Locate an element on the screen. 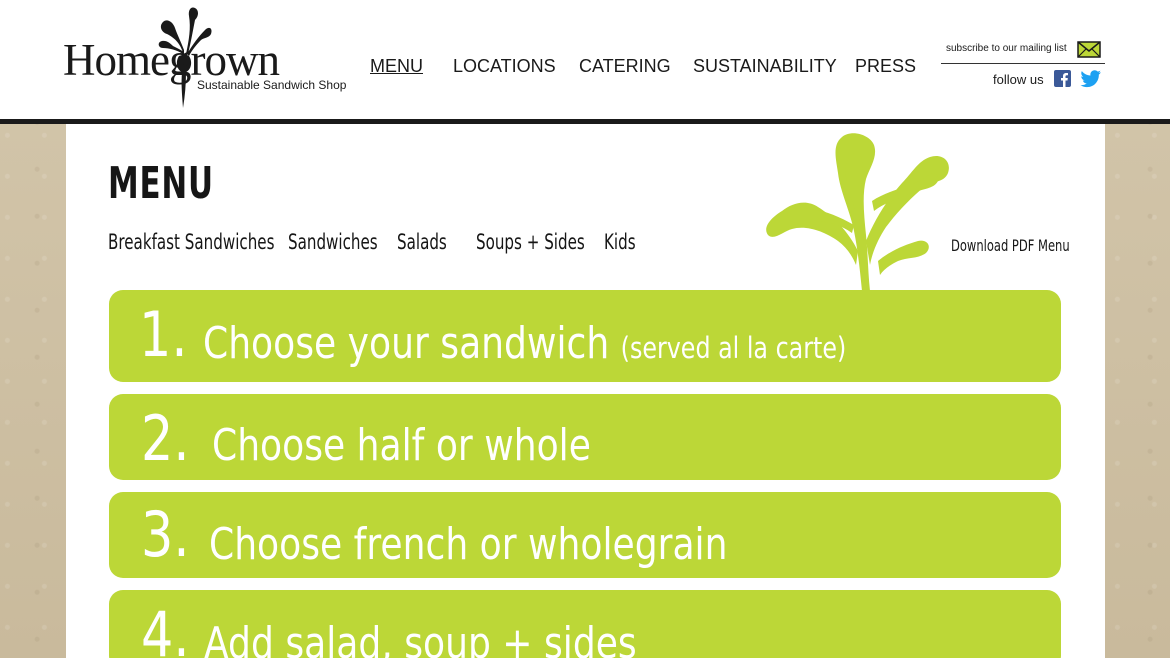 The image size is (1170, 658). homegrown-logo: Homegrown Sustainable Sandwich Shop is located at coordinates (208, 56).